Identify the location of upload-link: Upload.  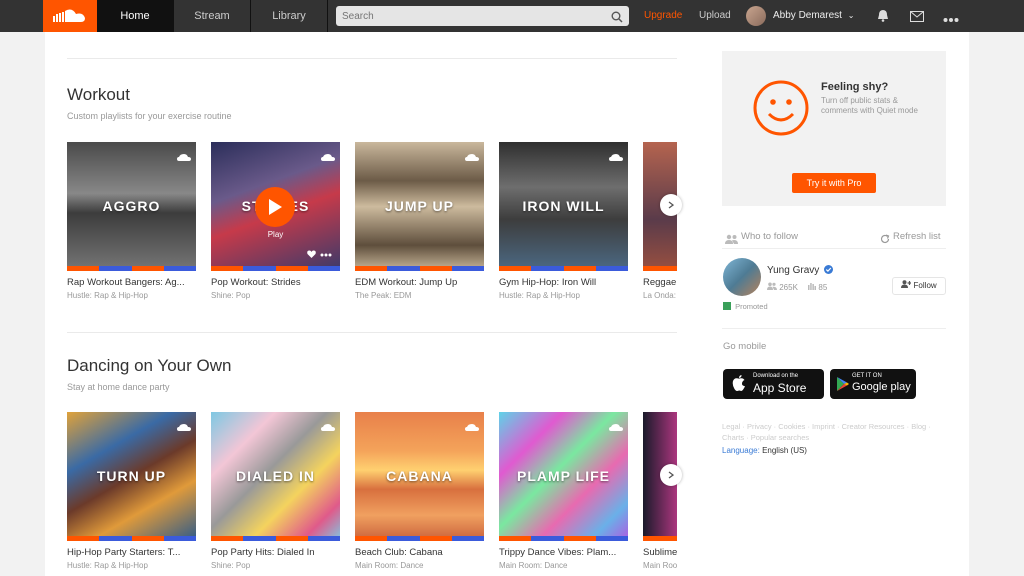
(715, 16).